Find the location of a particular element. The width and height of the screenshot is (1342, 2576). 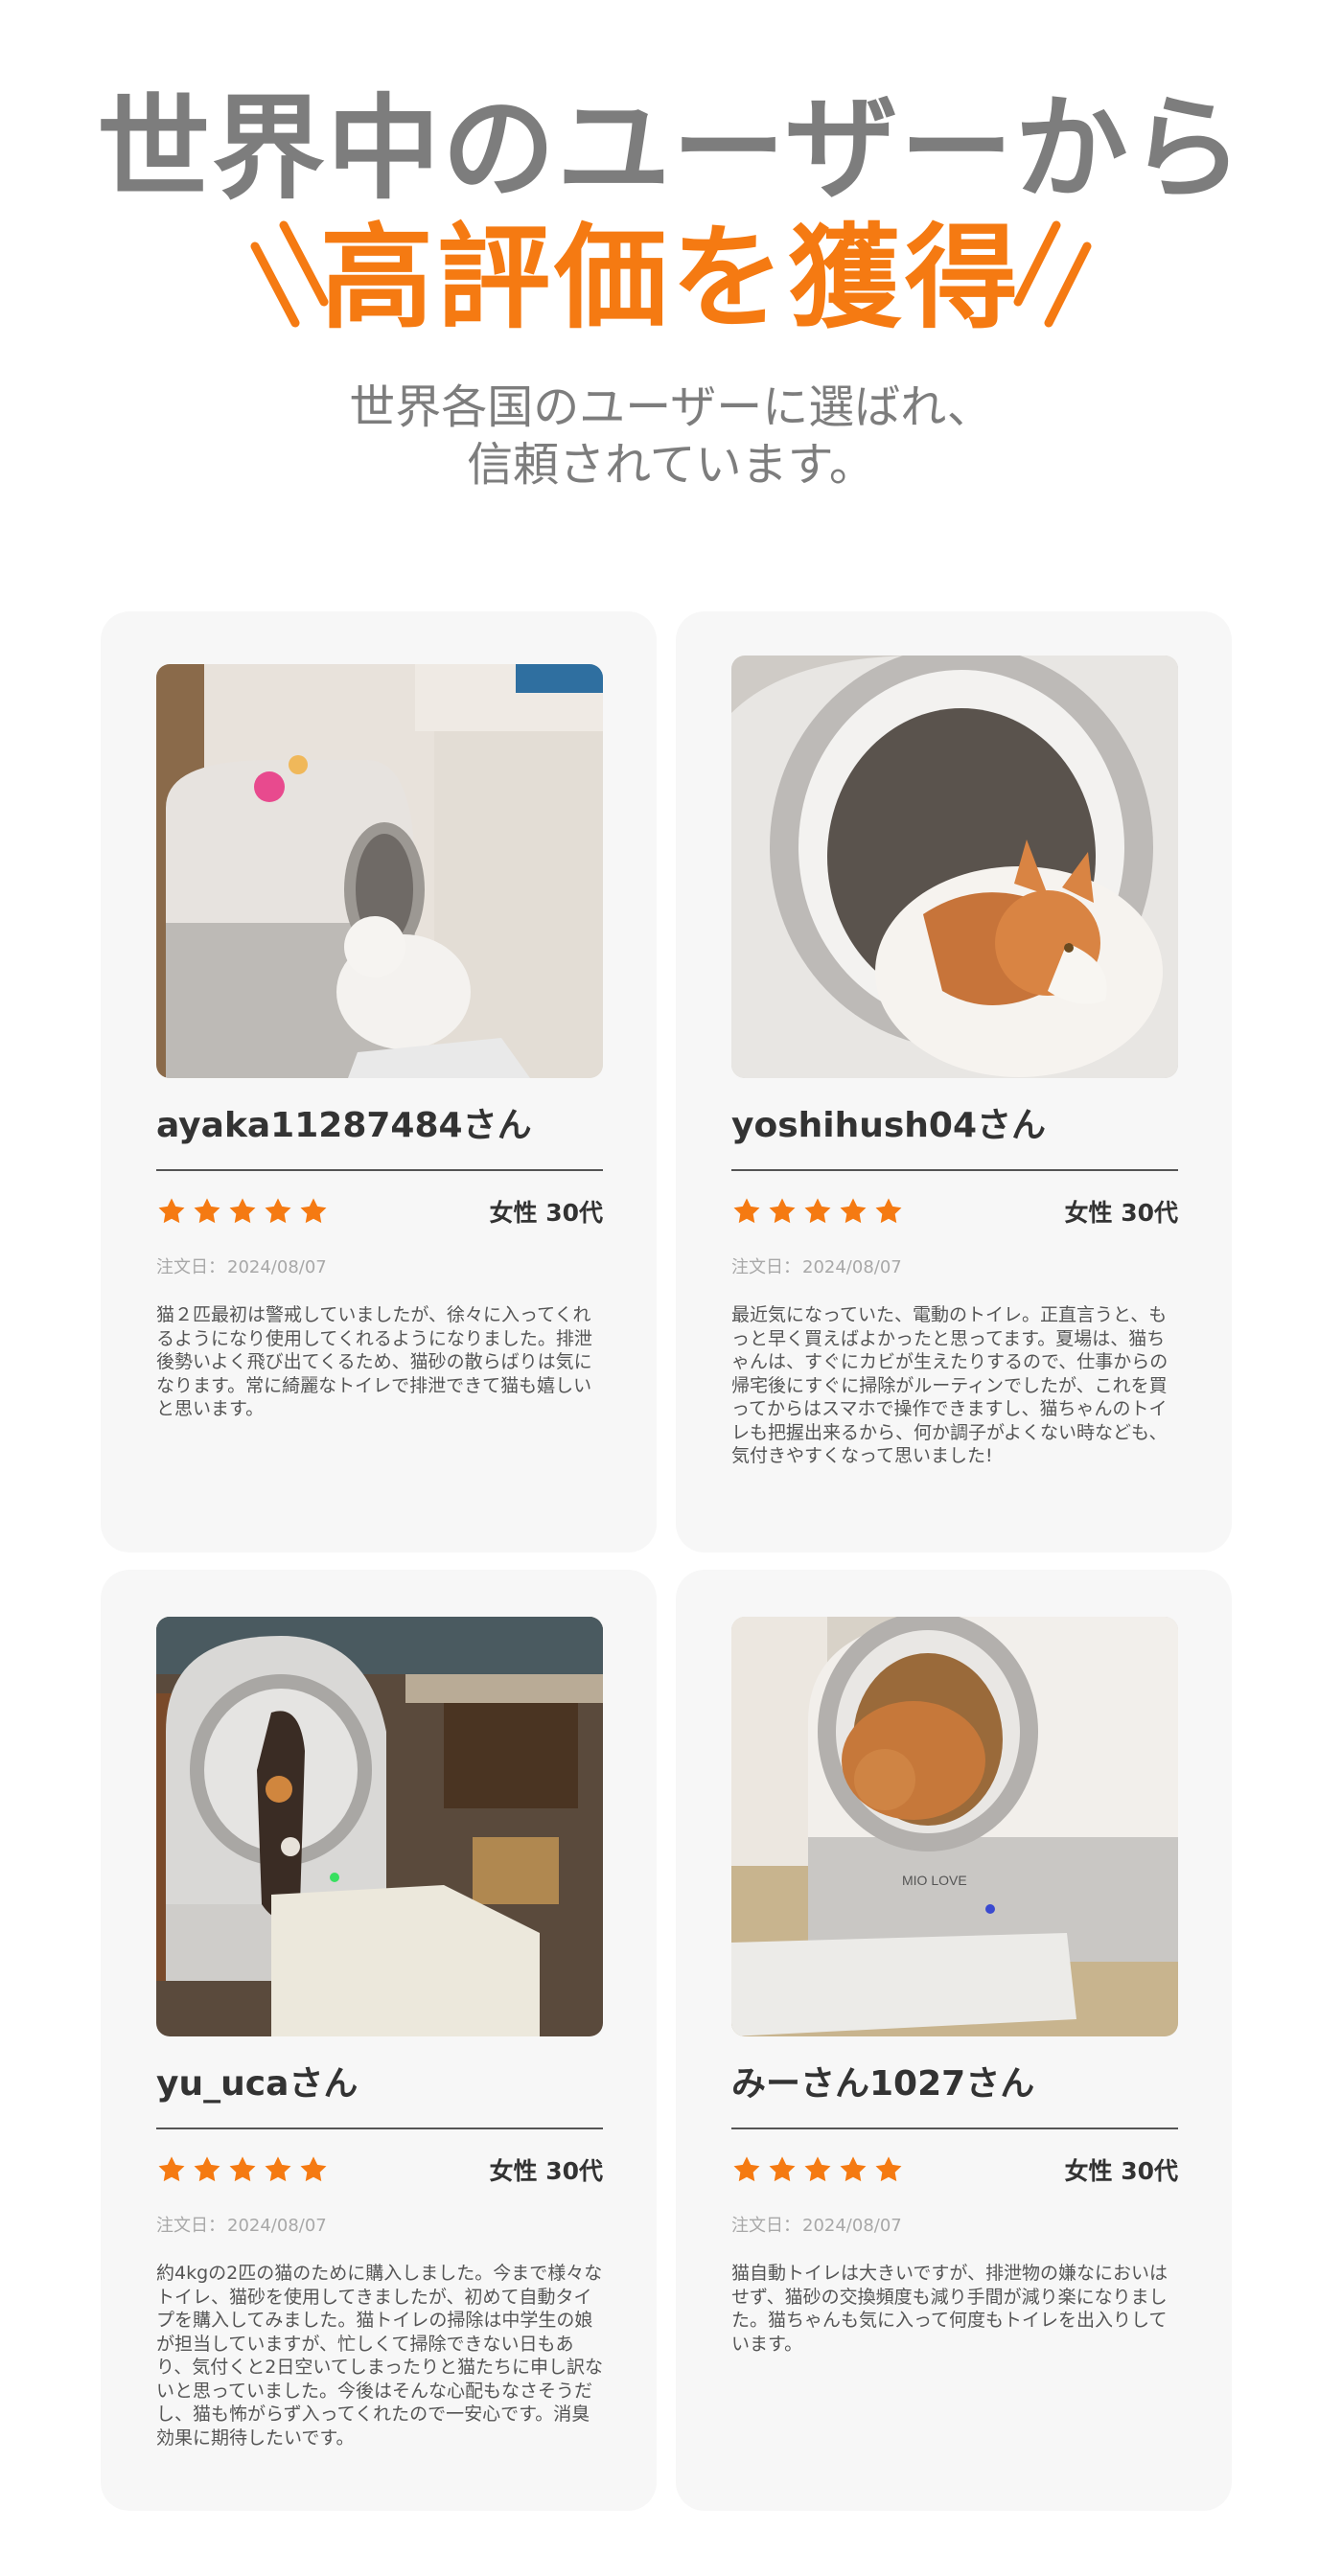

reviewer-name: みーさん1027さん is located at coordinates (883, 2084).